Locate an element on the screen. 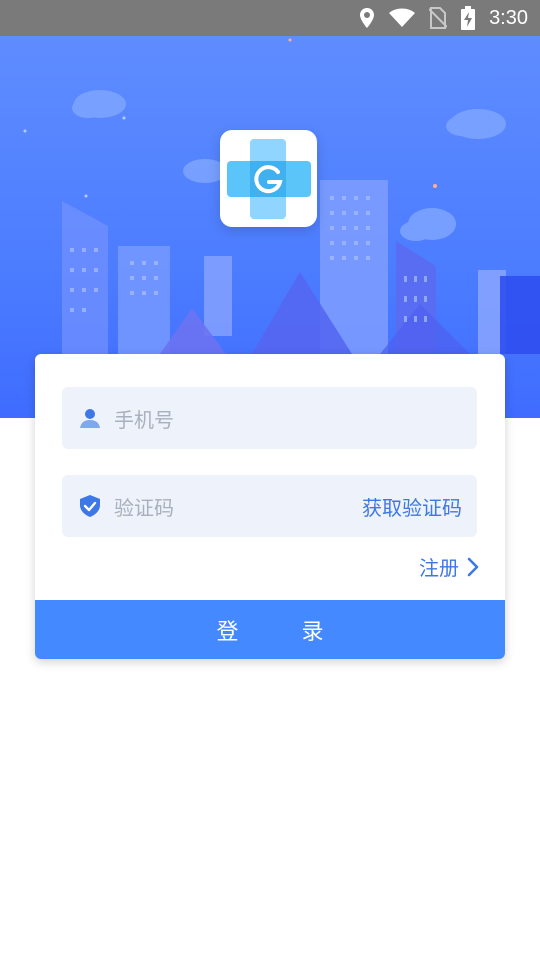 This screenshot has width=540, height=960. register-link: 注册 is located at coordinates (449, 566).